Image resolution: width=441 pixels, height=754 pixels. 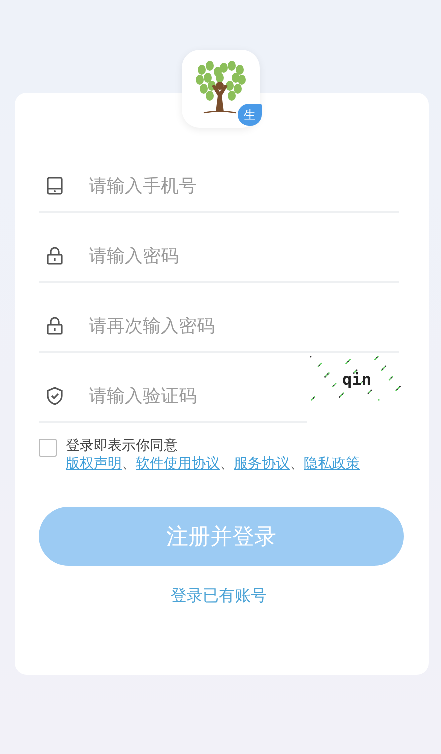 I want to click on agreement-text: 登录即表示你同意, so click(x=122, y=446).